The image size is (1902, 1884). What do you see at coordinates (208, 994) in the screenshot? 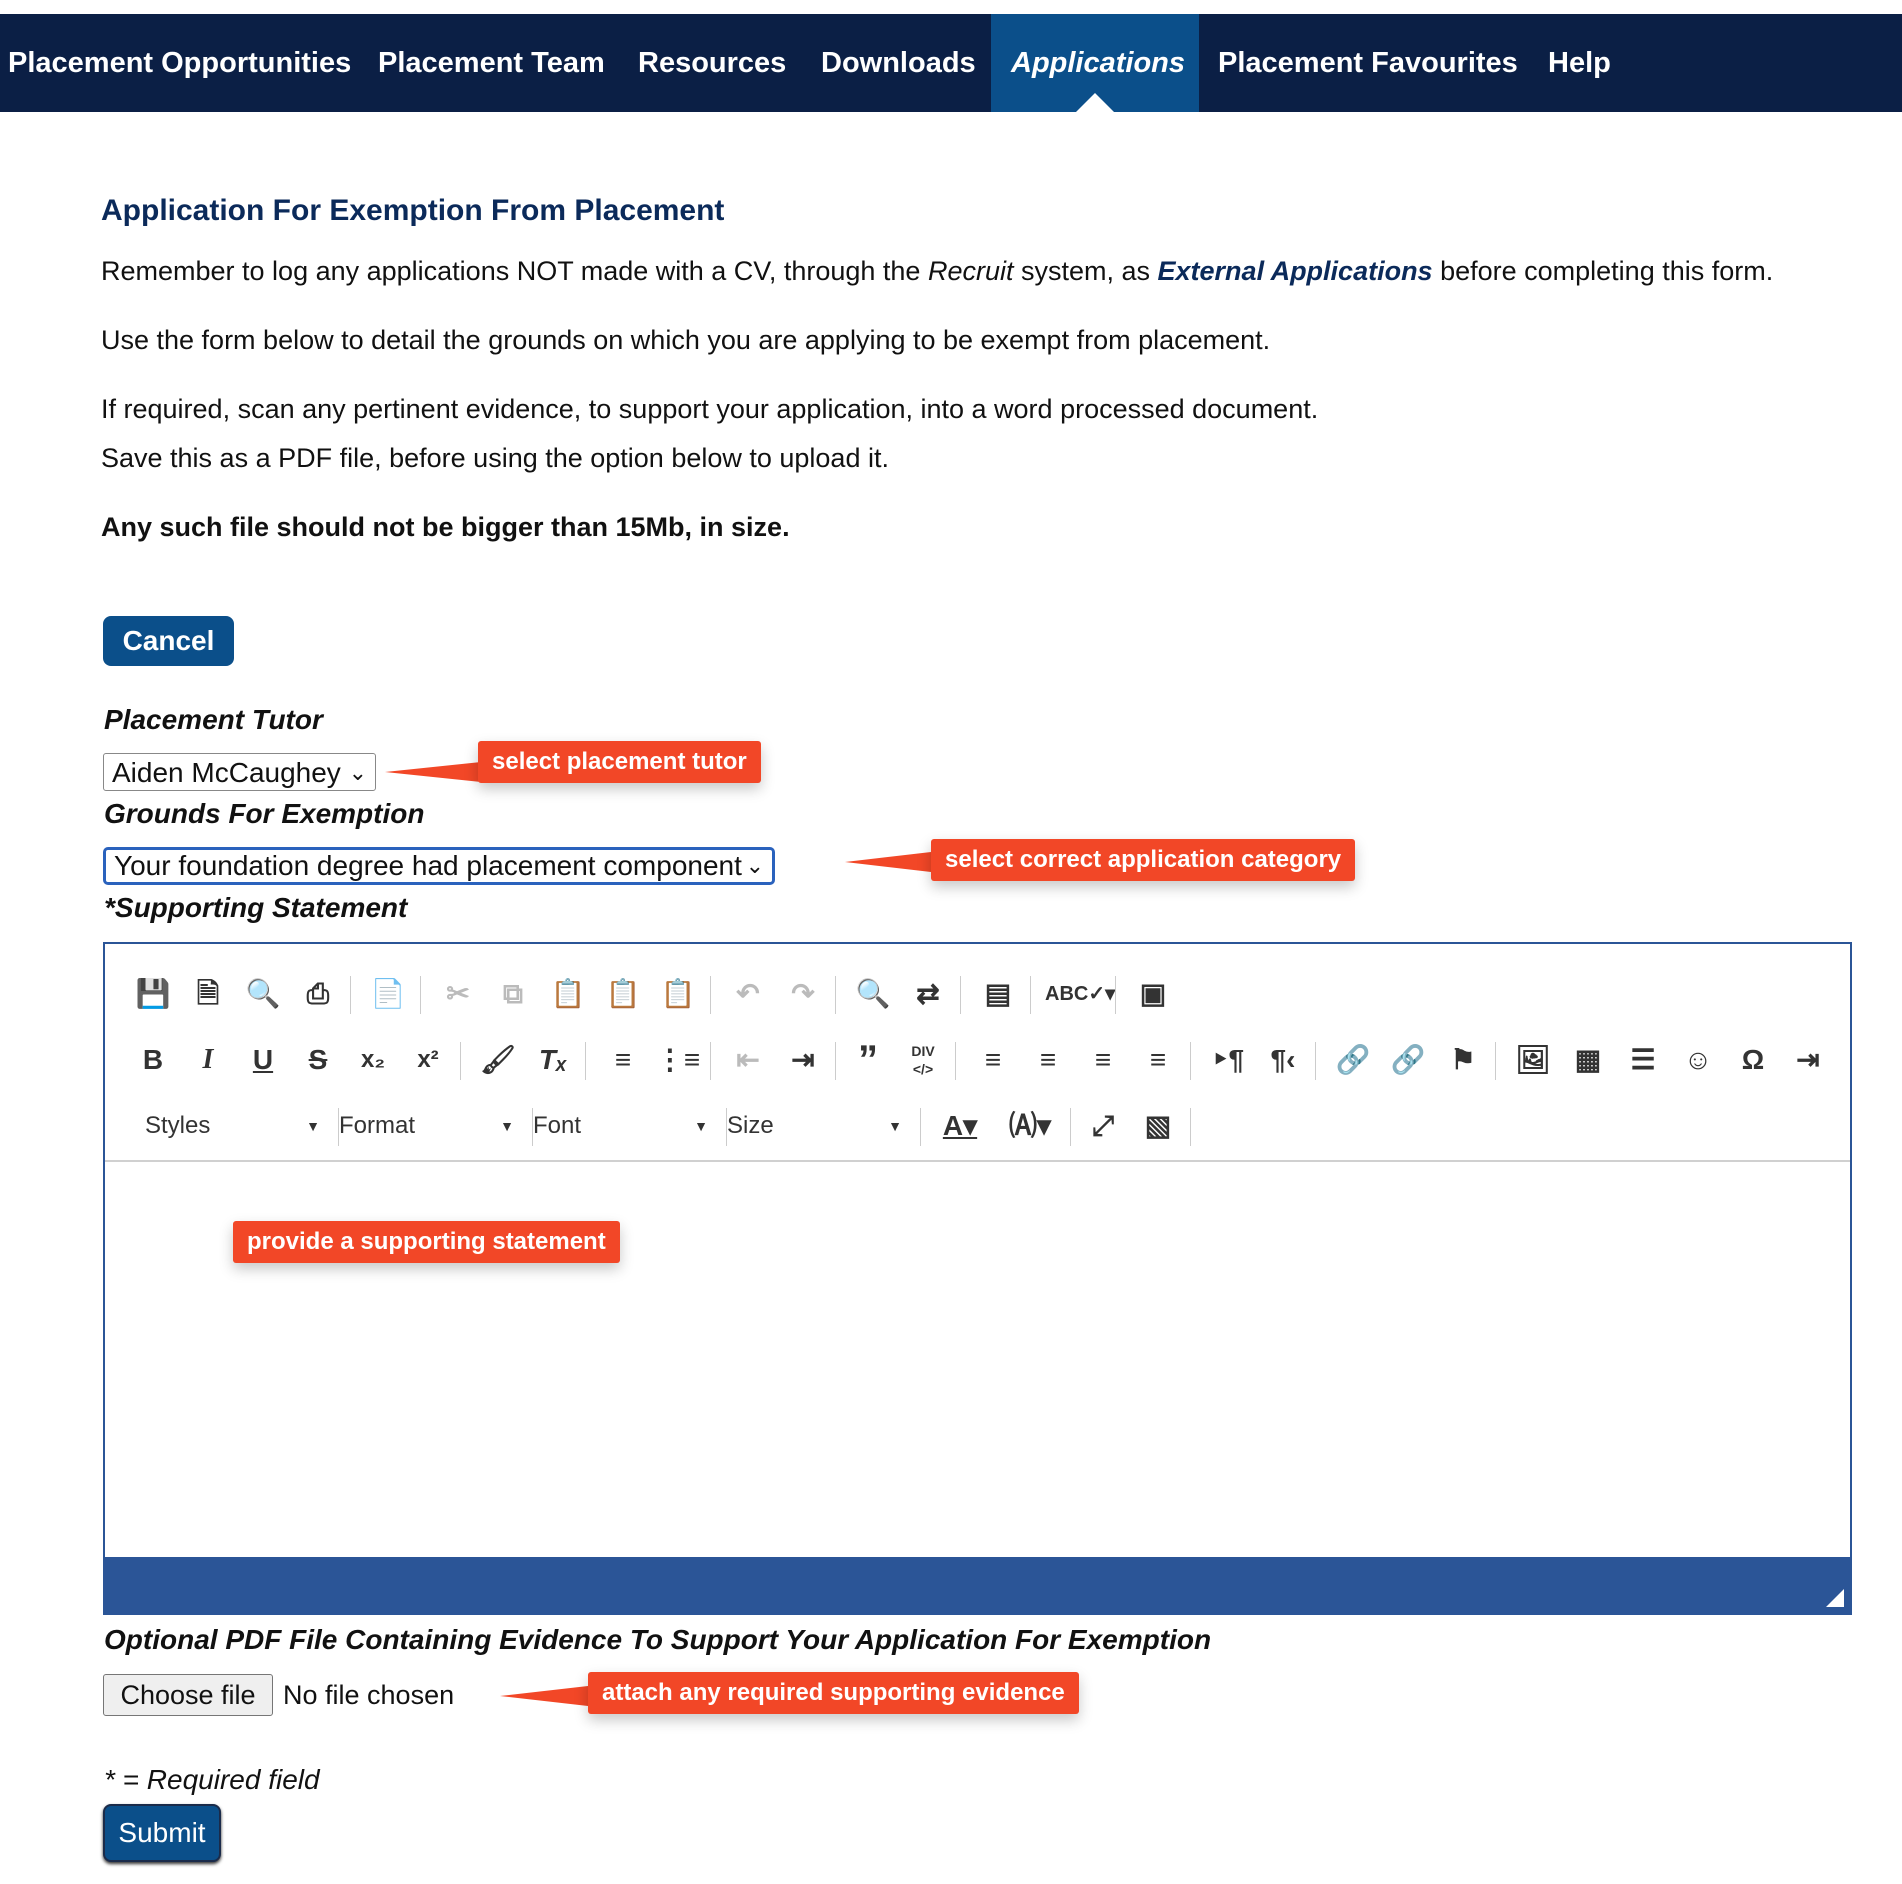
I see `new-page-icon: 🗎` at bounding box center [208, 994].